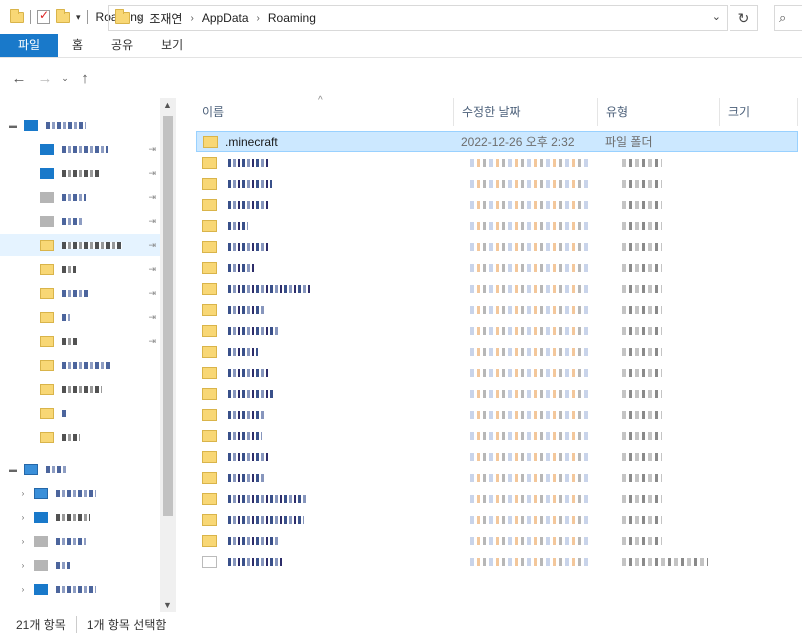 The height and width of the screenshot is (636, 802). I want to click on tab-share: 공유, so click(122, 45).